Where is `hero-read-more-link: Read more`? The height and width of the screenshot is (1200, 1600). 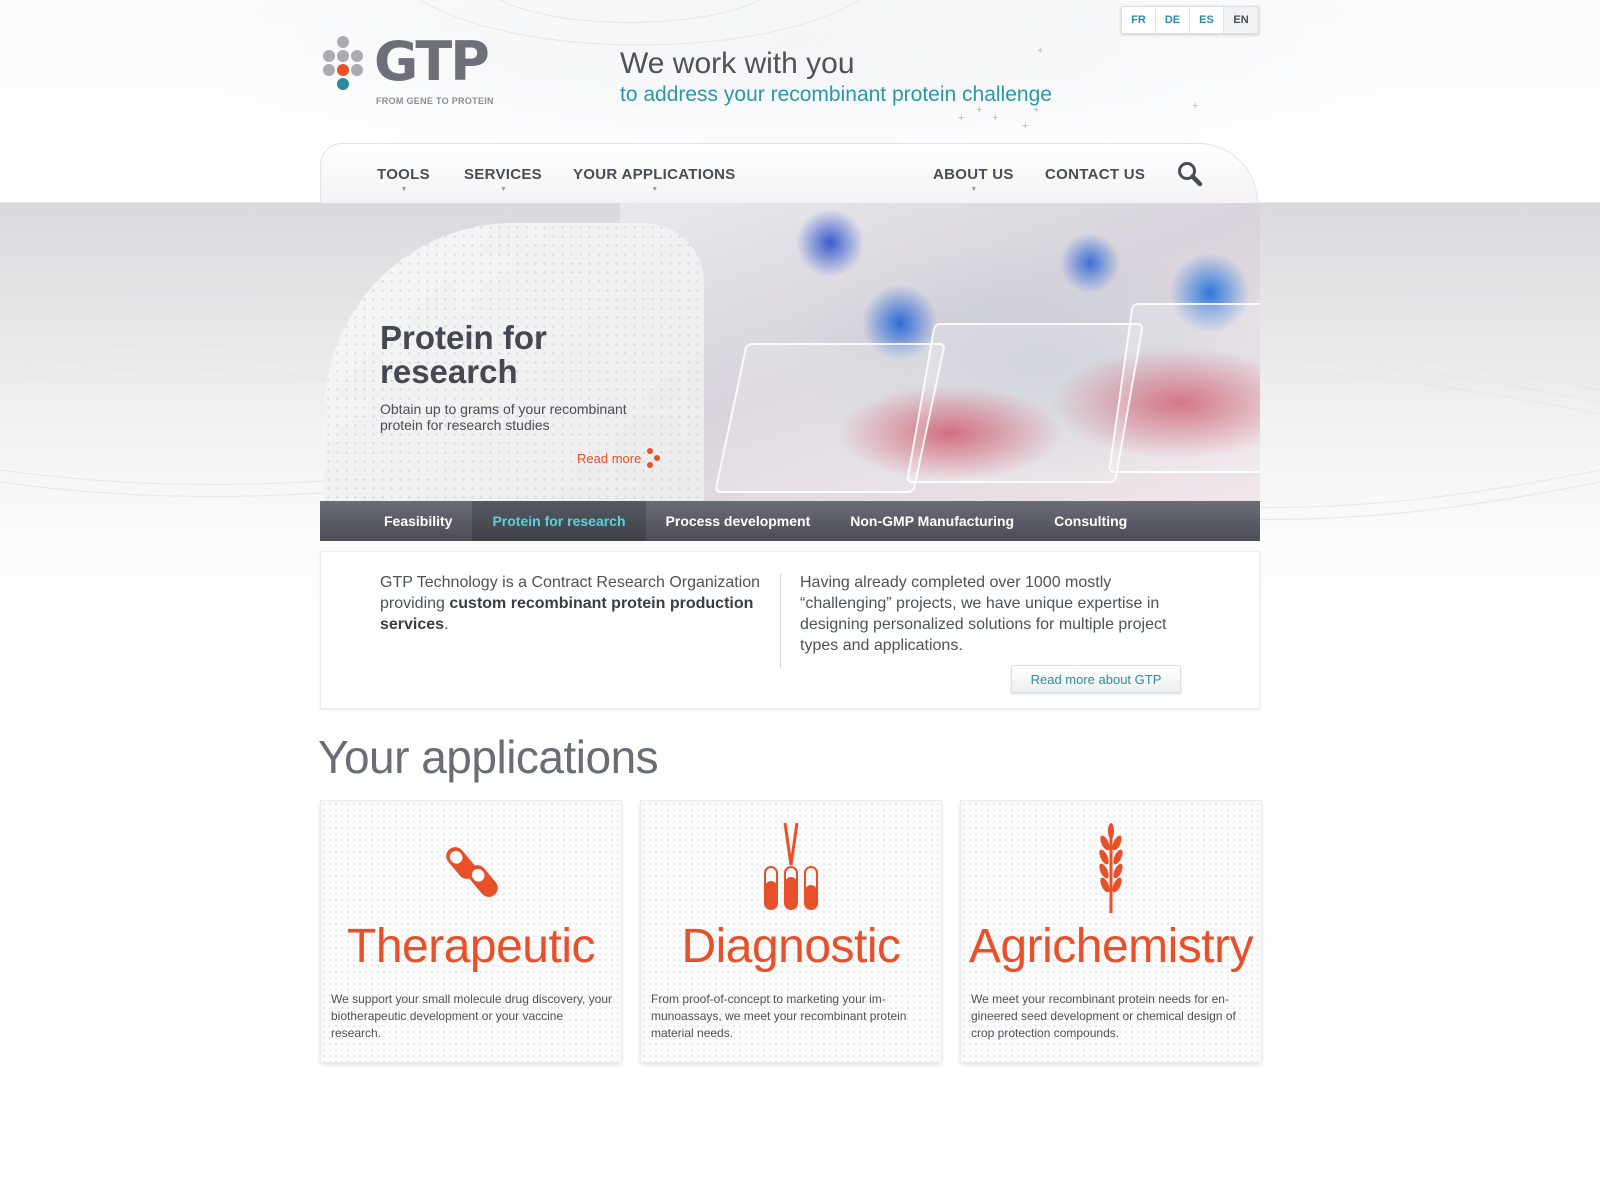 hero-read-more-link: Read more is located at coordinates (609, 458).